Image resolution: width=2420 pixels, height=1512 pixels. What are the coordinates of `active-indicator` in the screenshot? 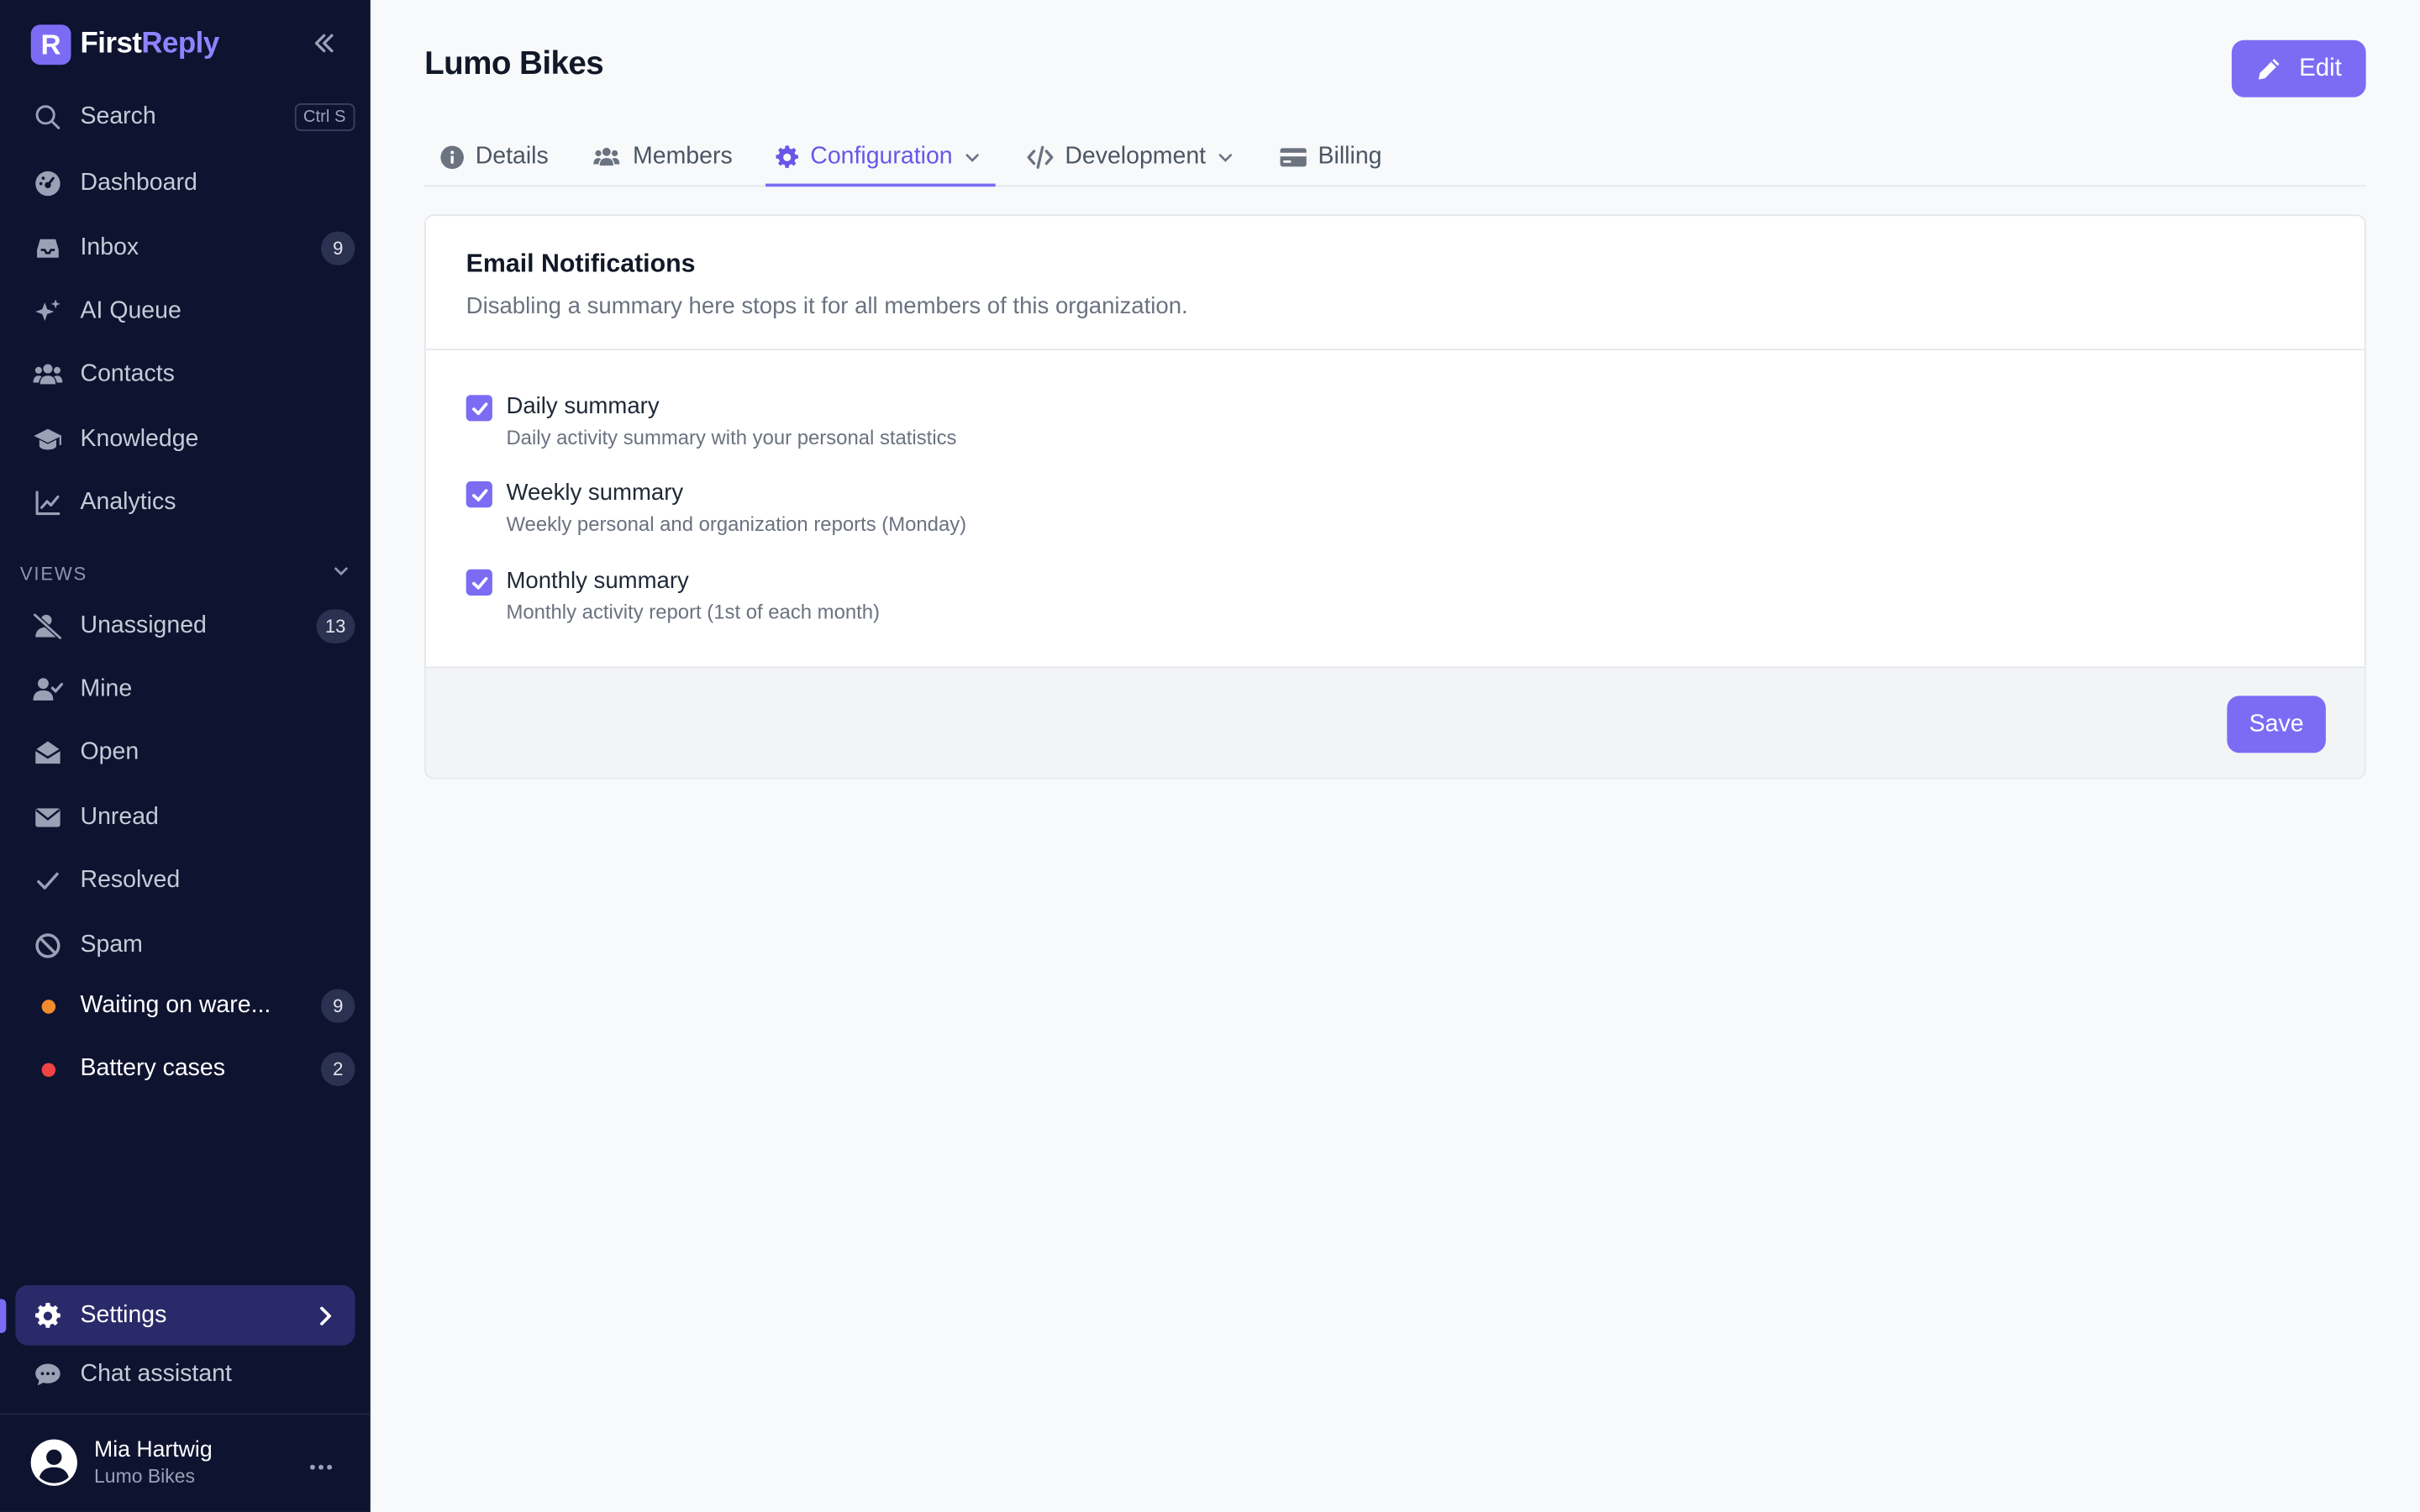 It's located at (4, 1316).